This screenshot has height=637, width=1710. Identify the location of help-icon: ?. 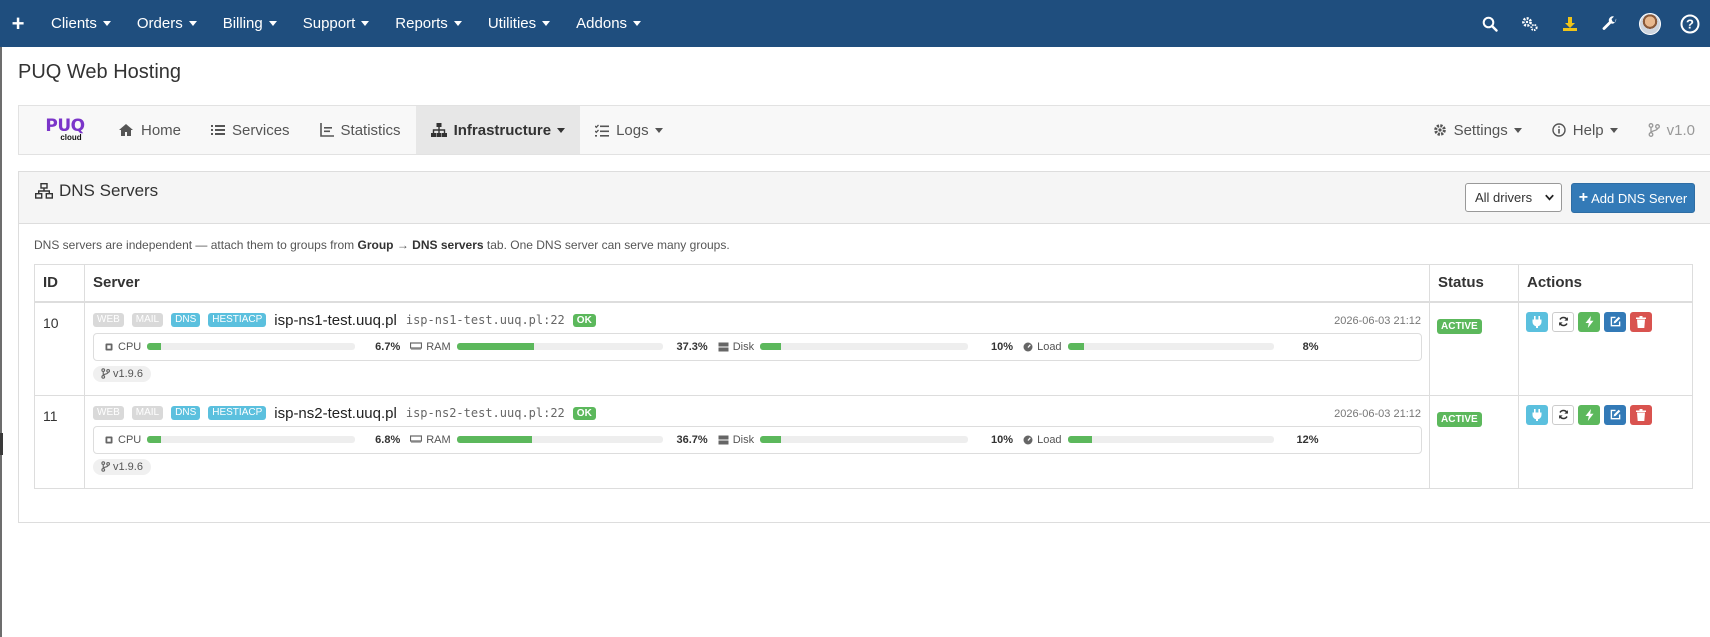
(1690, 23).